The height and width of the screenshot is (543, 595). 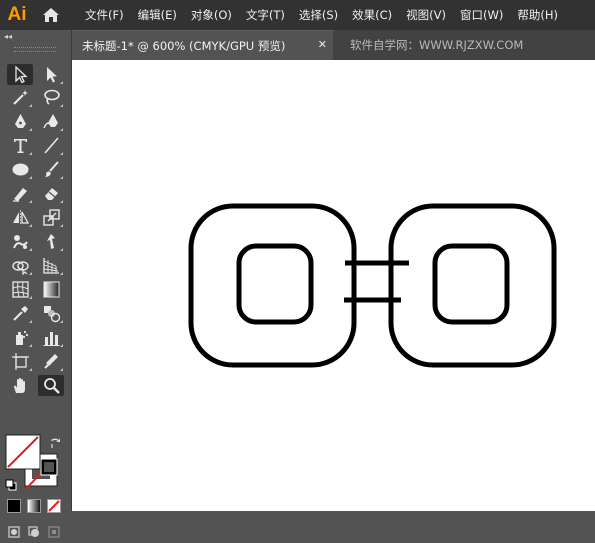 I want to click on column-graph-tool-icon, so click(x=51, y=337).